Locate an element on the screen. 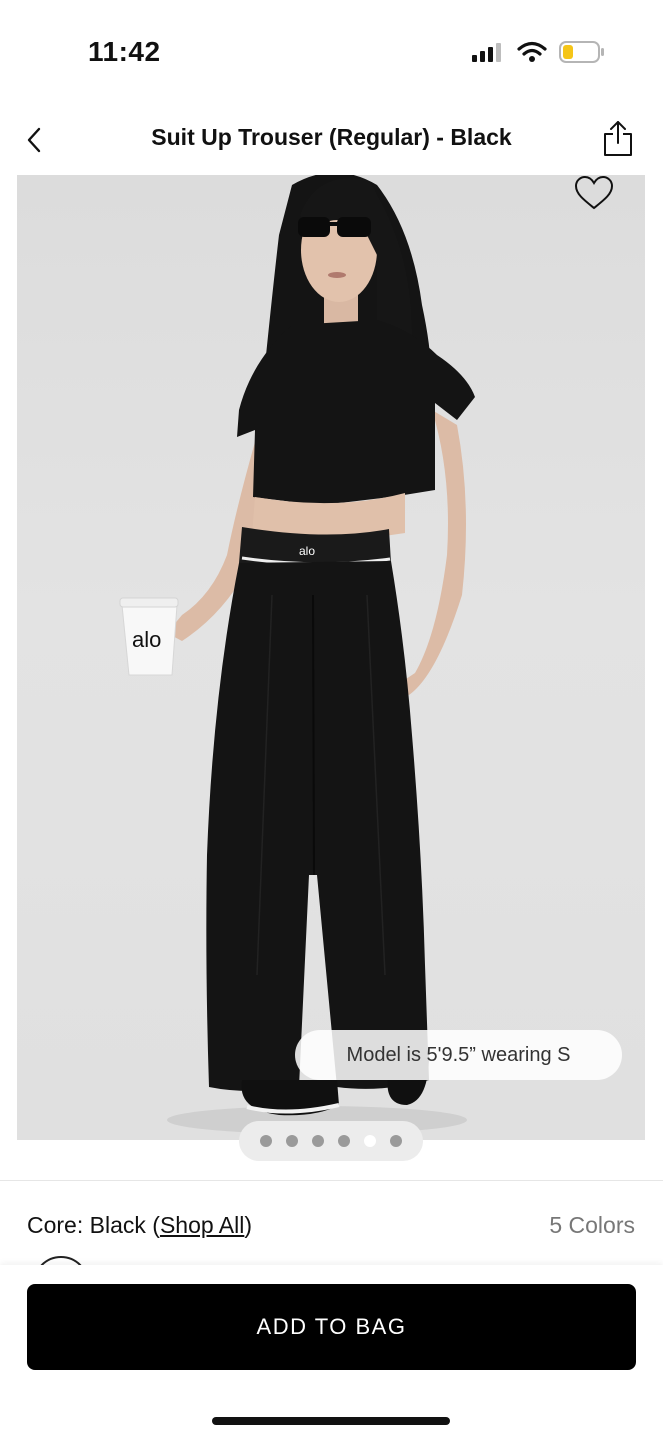 Image resolution: width=663 pixels, height=1440 pixels. page-title: Suit Up Trouser (Regular) - Black is located at coordinates (331, 137).